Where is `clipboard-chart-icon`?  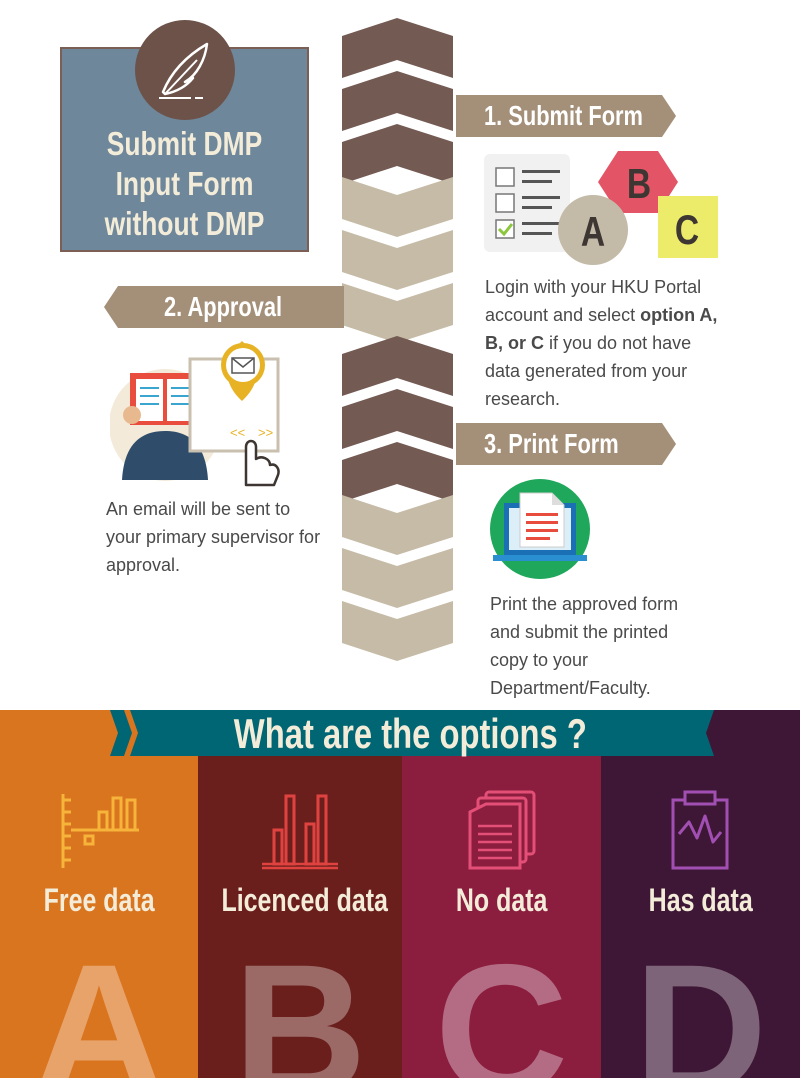 clipboard-chart-icon is located at coordinates (699, 830).